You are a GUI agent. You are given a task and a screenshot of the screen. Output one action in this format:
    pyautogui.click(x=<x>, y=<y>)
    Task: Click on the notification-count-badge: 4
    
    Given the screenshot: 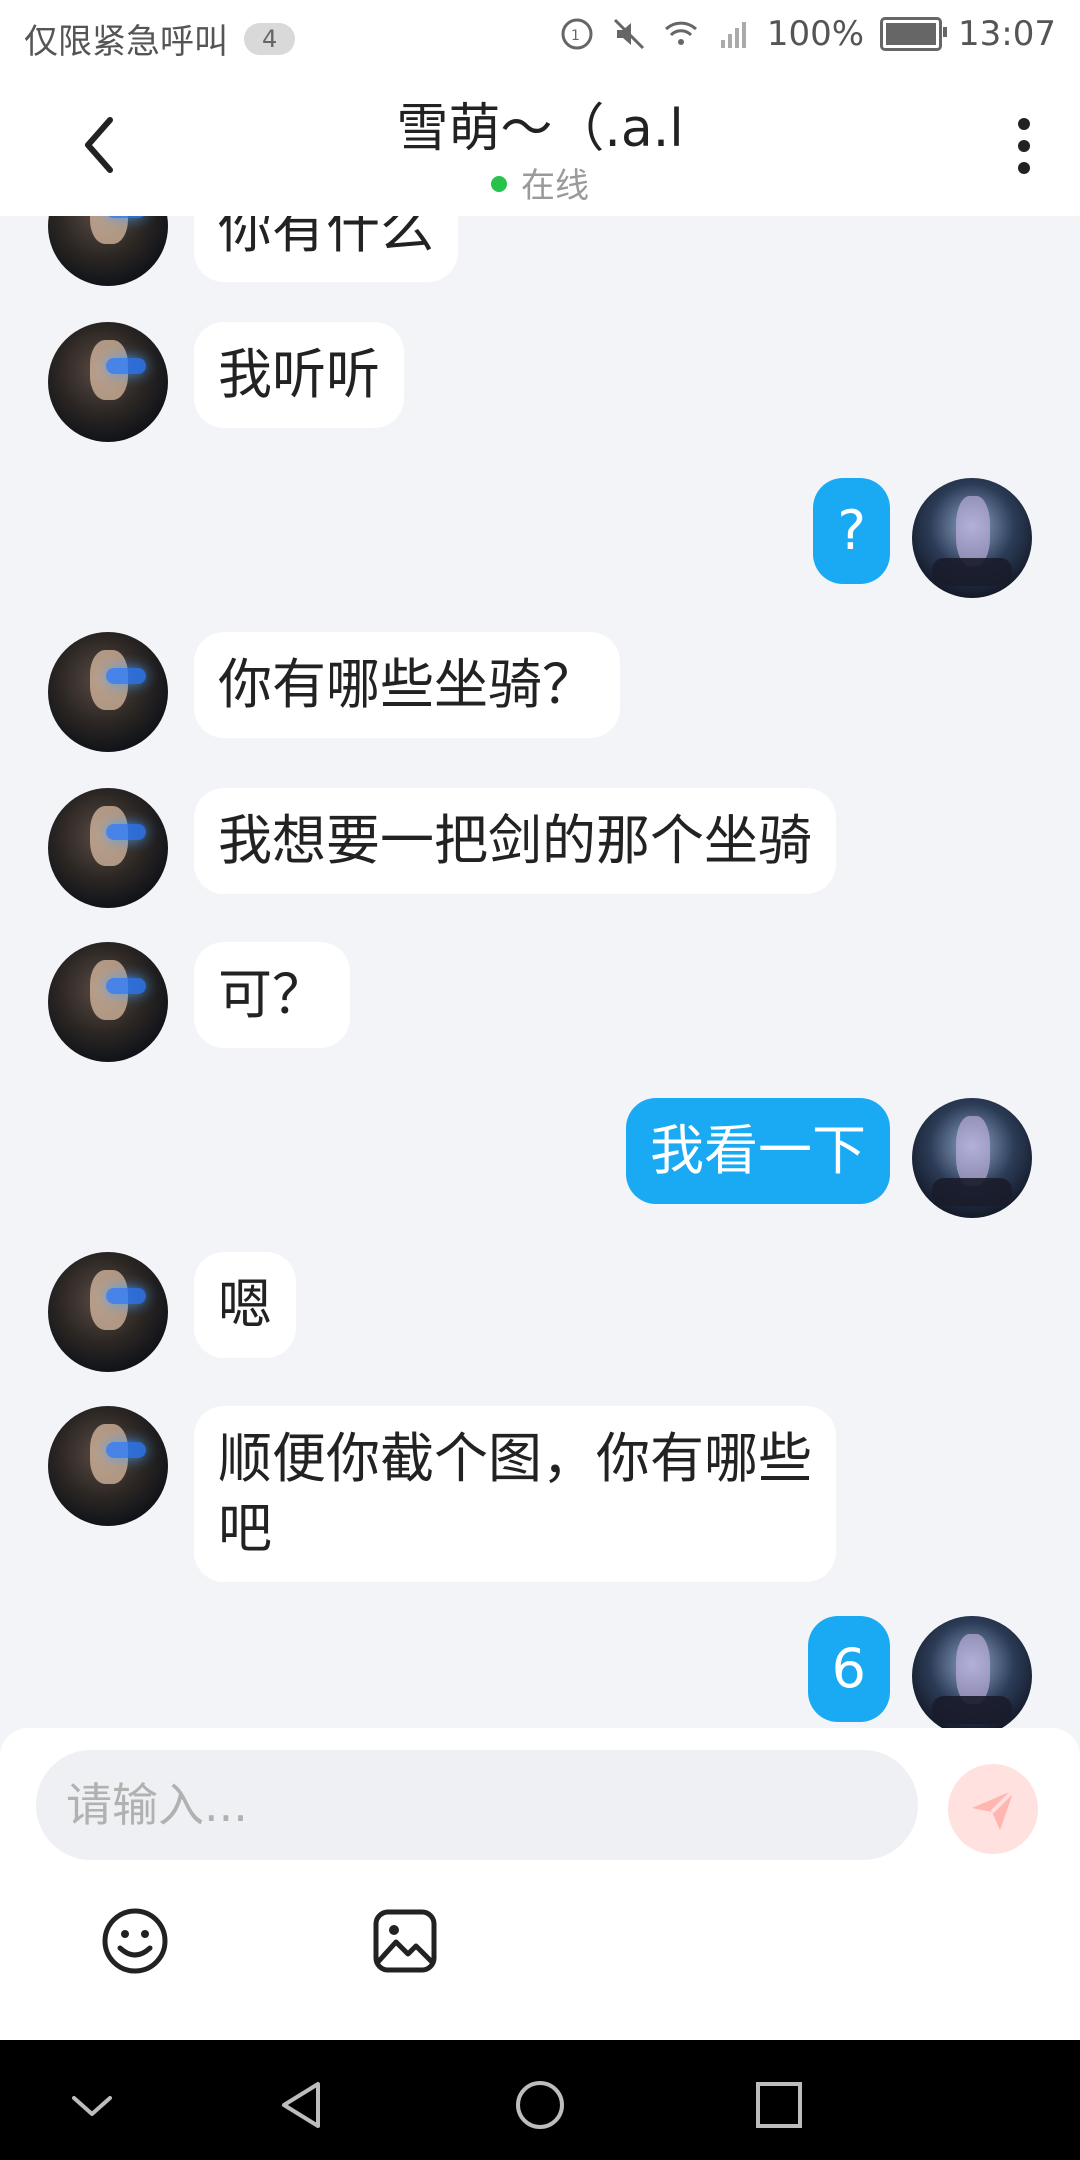 What is the action you would take?
    pyautogui.click(x=270, y=38)
    